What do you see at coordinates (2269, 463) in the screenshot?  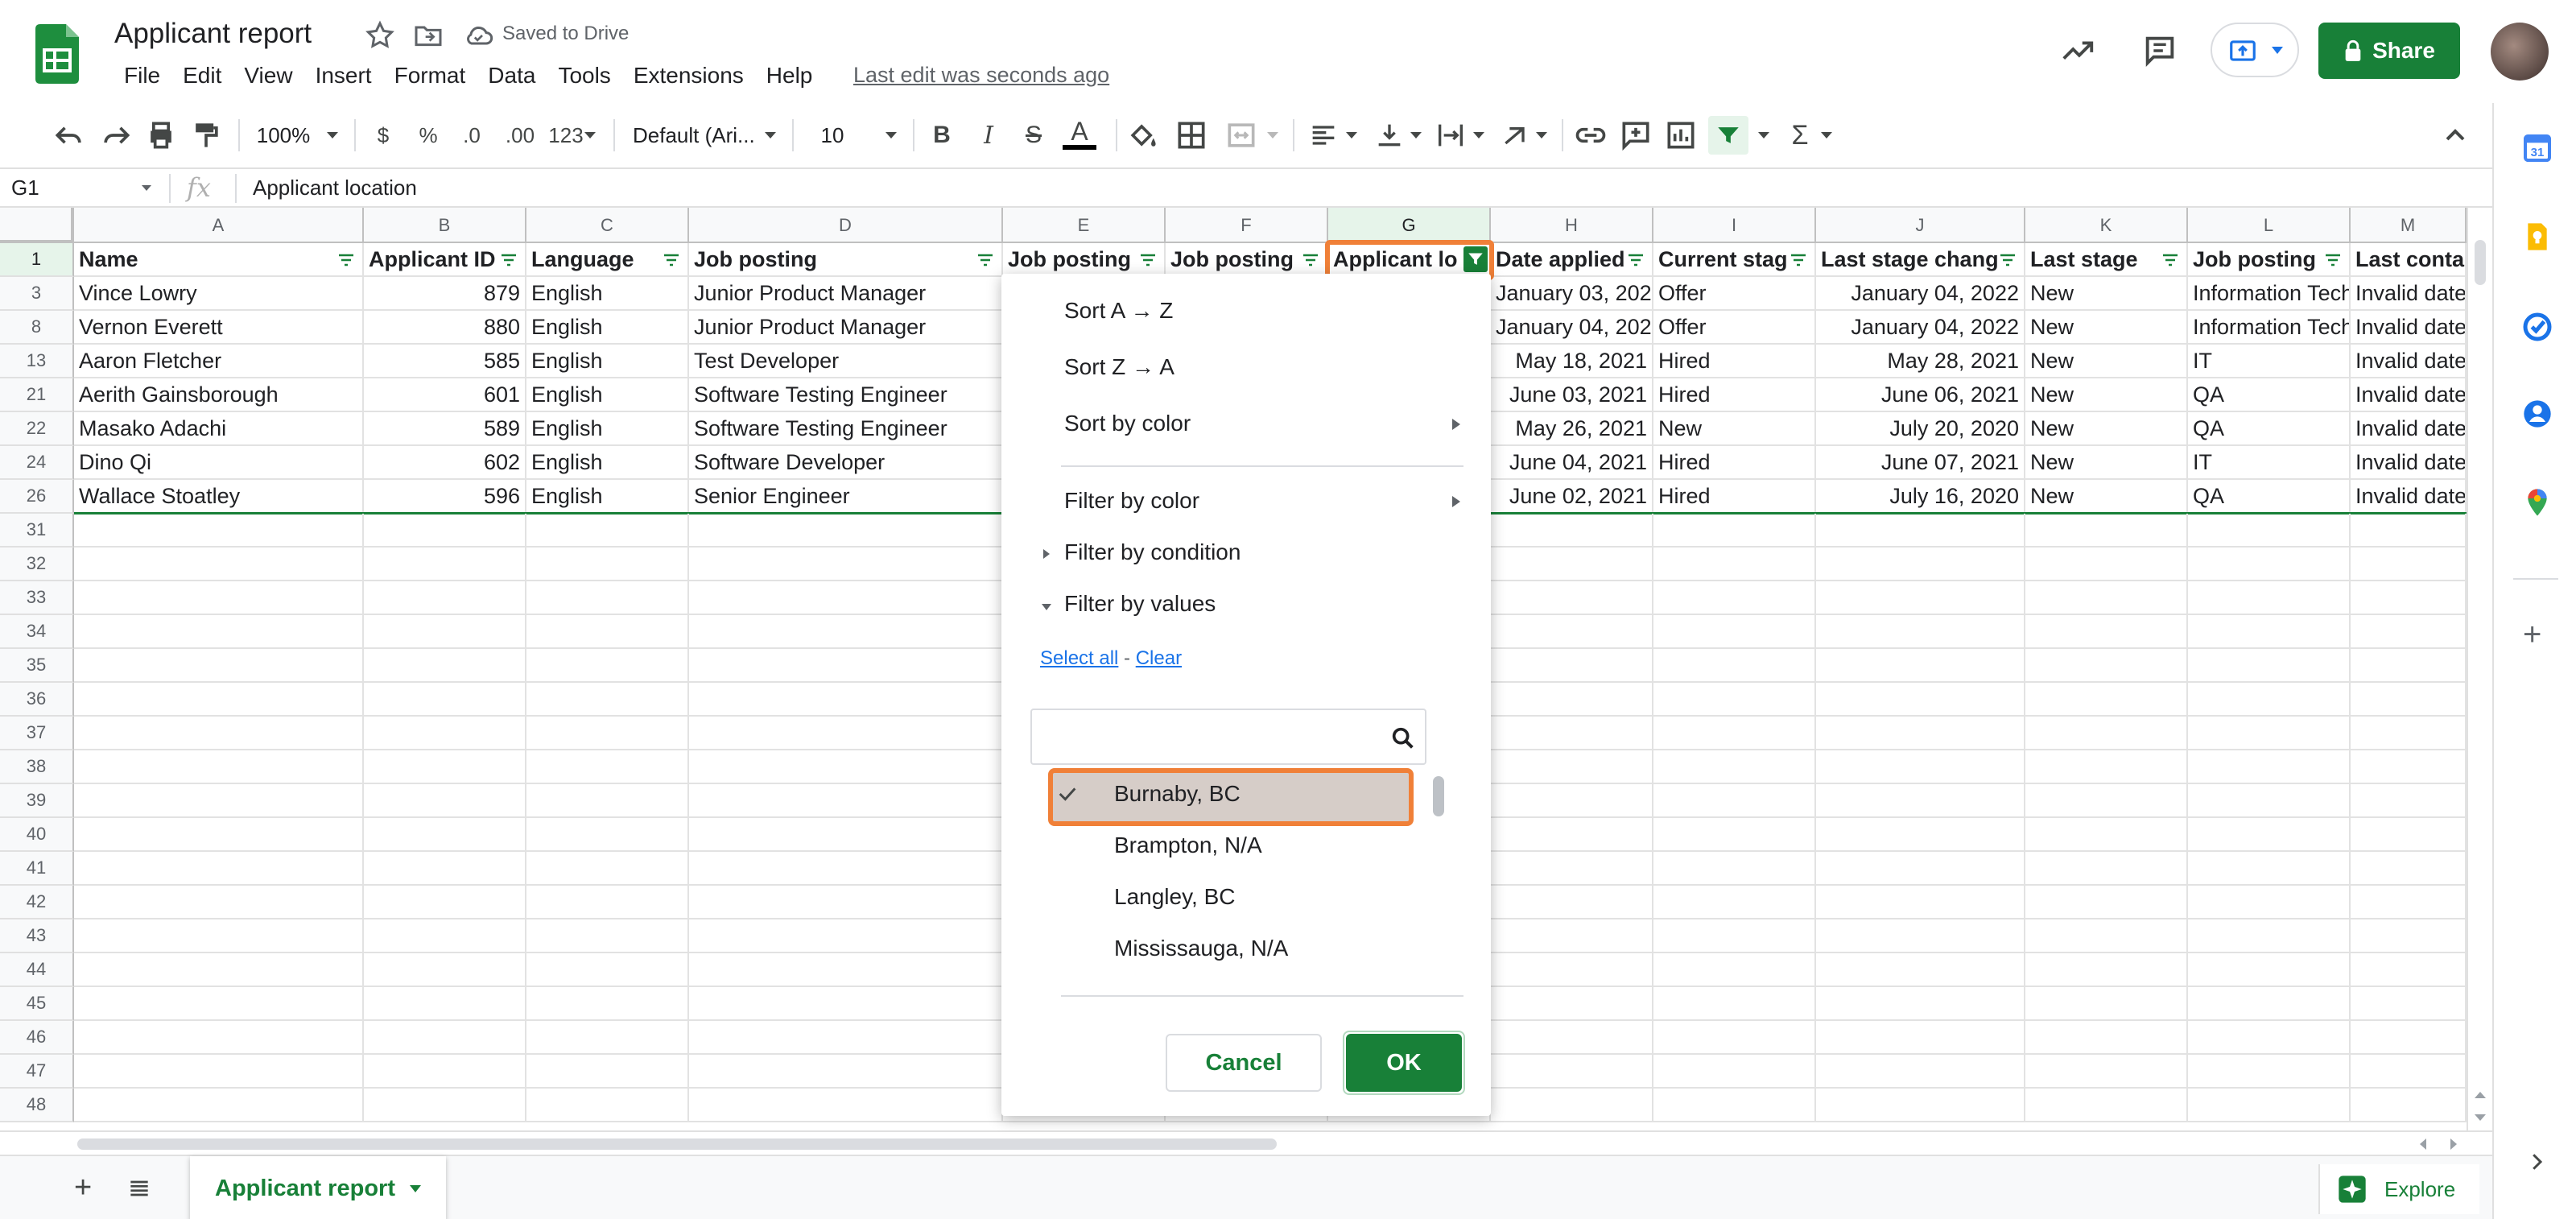 I see `cell-l: IT` at bounding box center [2269, 463].